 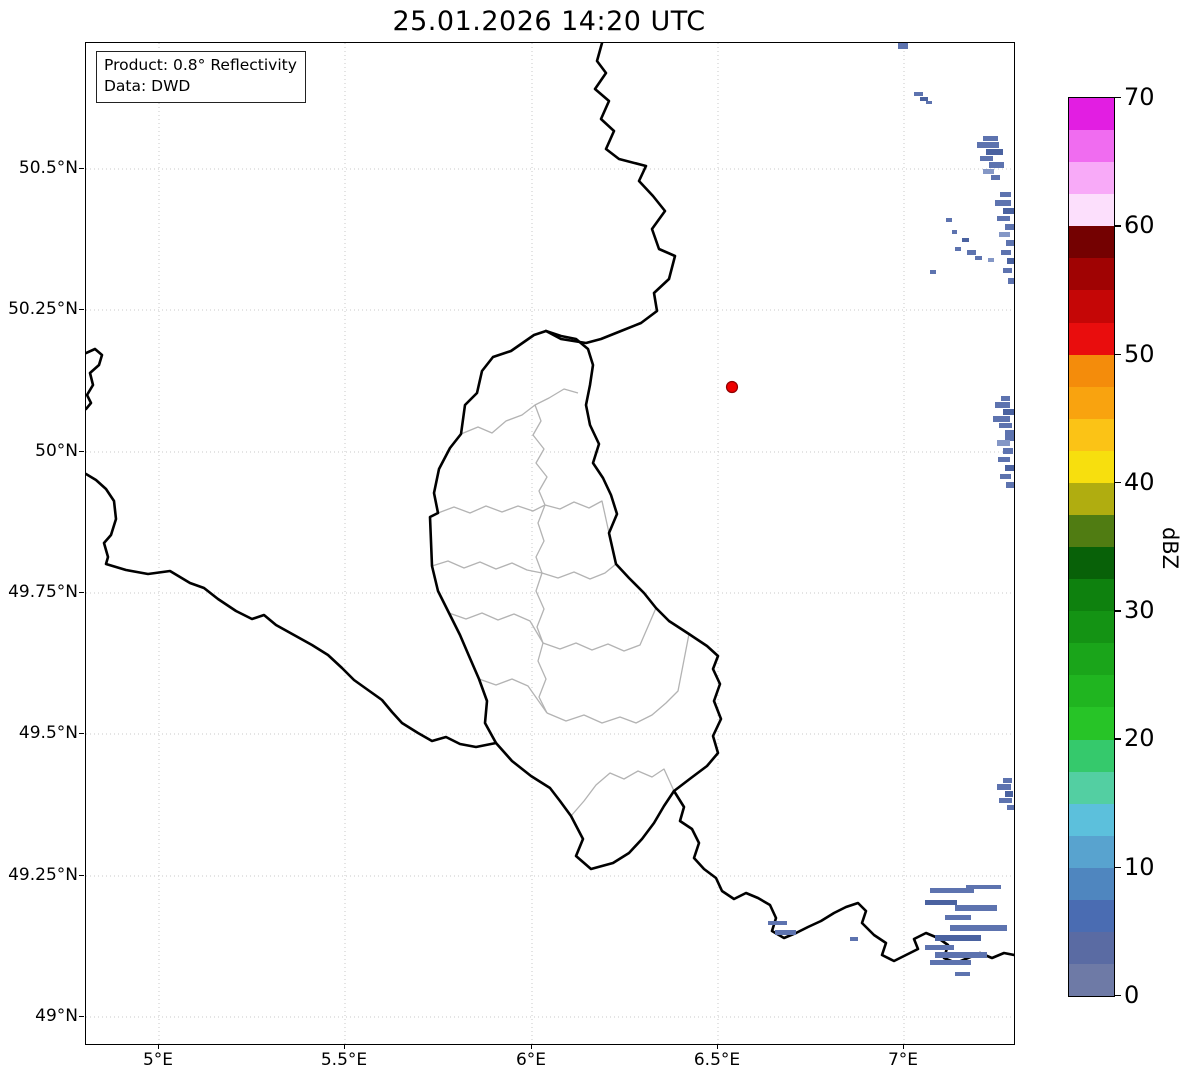 What do you see at coordinates (1139, 738) in the screenshot?
I see `colorbar-tick-label: 20` at bounding box center [1139, 738].